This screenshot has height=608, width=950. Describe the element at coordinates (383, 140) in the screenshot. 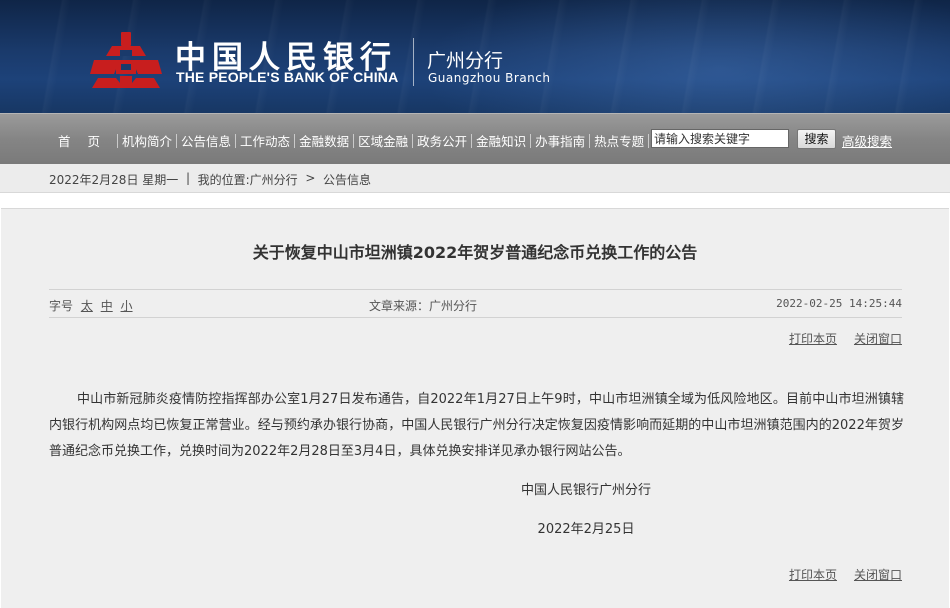

I see `nav-item-regional-finance: 区域金融` at that location.